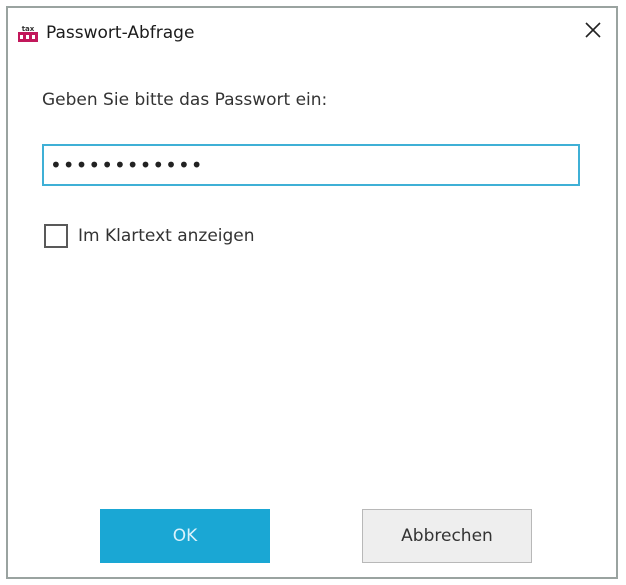 The image size is (626, 585). Describe the element at coordinates (120, 33) in the screenshot. I see `window-title: Passwort-Abfrage` at that location.